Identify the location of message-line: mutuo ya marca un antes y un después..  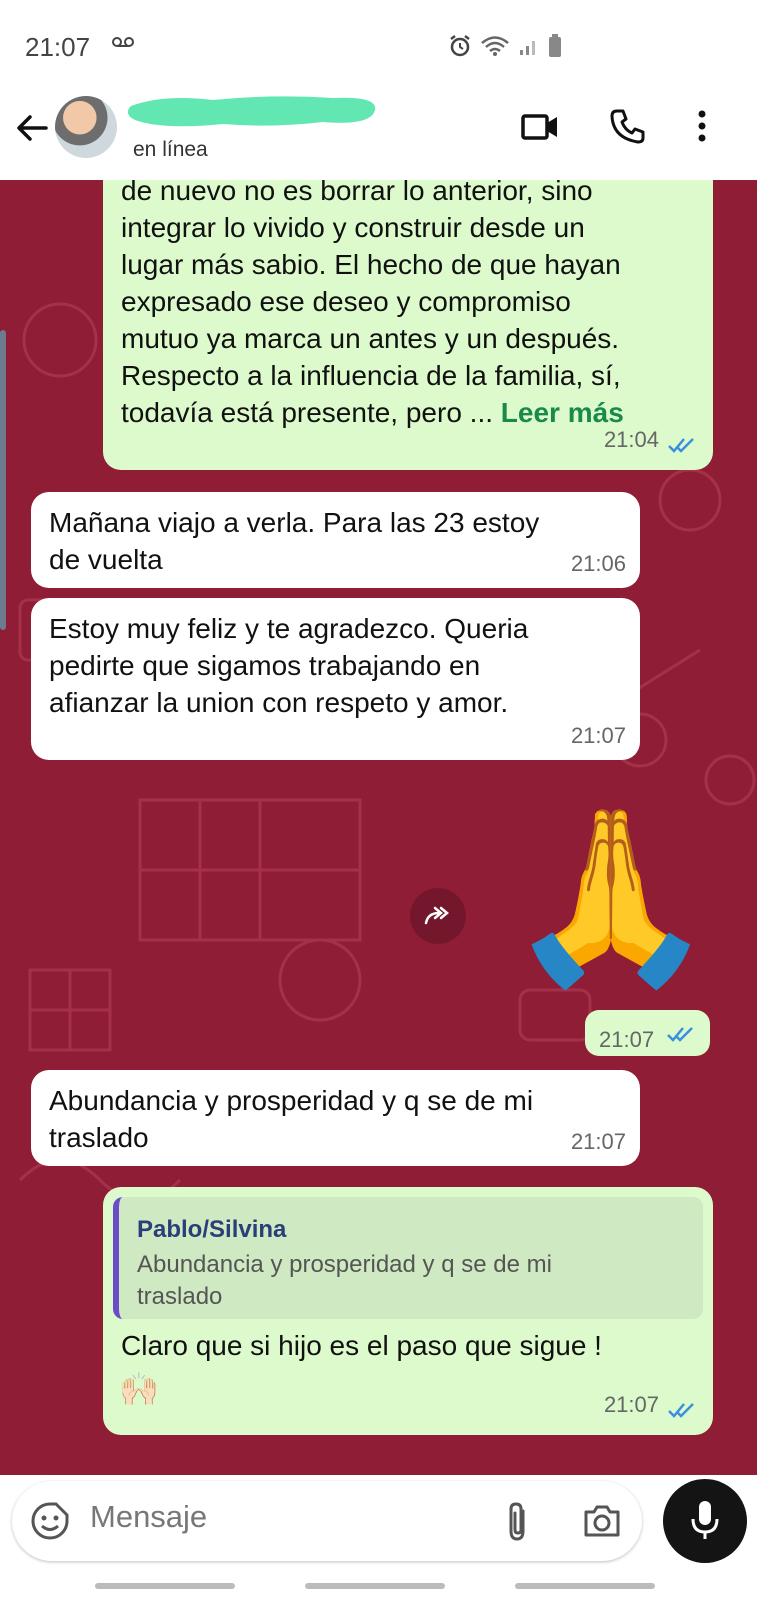
(370, 338).